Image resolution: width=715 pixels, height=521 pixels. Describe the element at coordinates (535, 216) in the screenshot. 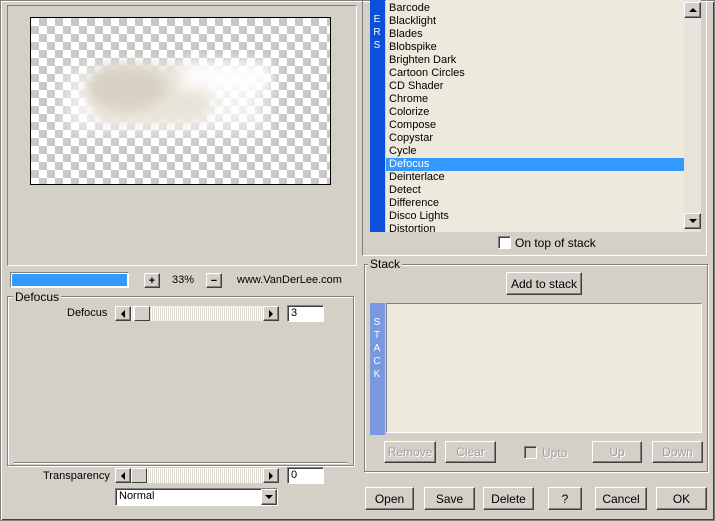

I see `filter-list-item: Disco Lights` at that location.